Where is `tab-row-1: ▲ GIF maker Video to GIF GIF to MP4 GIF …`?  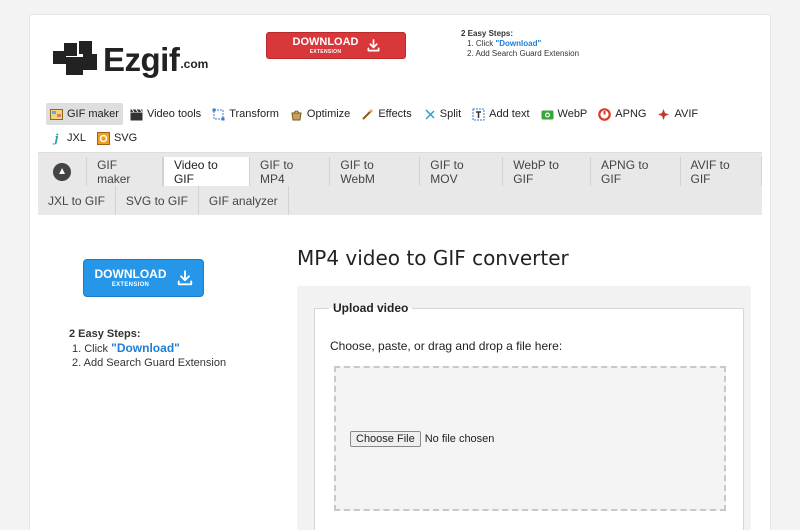 tab-row-1: ▲ GIF maker Video to GIF GIF to MP4 GIF … is located at coordinates (400, 171).